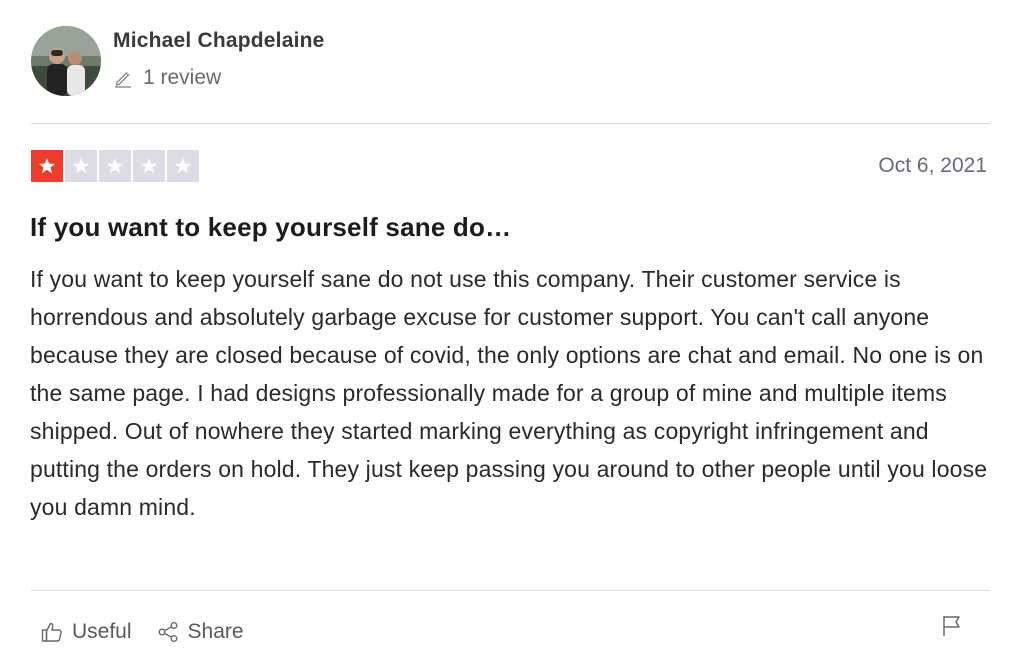  Describe the element at coordinates (142, 632) in the screenshot. I see `review-actions: Useful Share` at that location.